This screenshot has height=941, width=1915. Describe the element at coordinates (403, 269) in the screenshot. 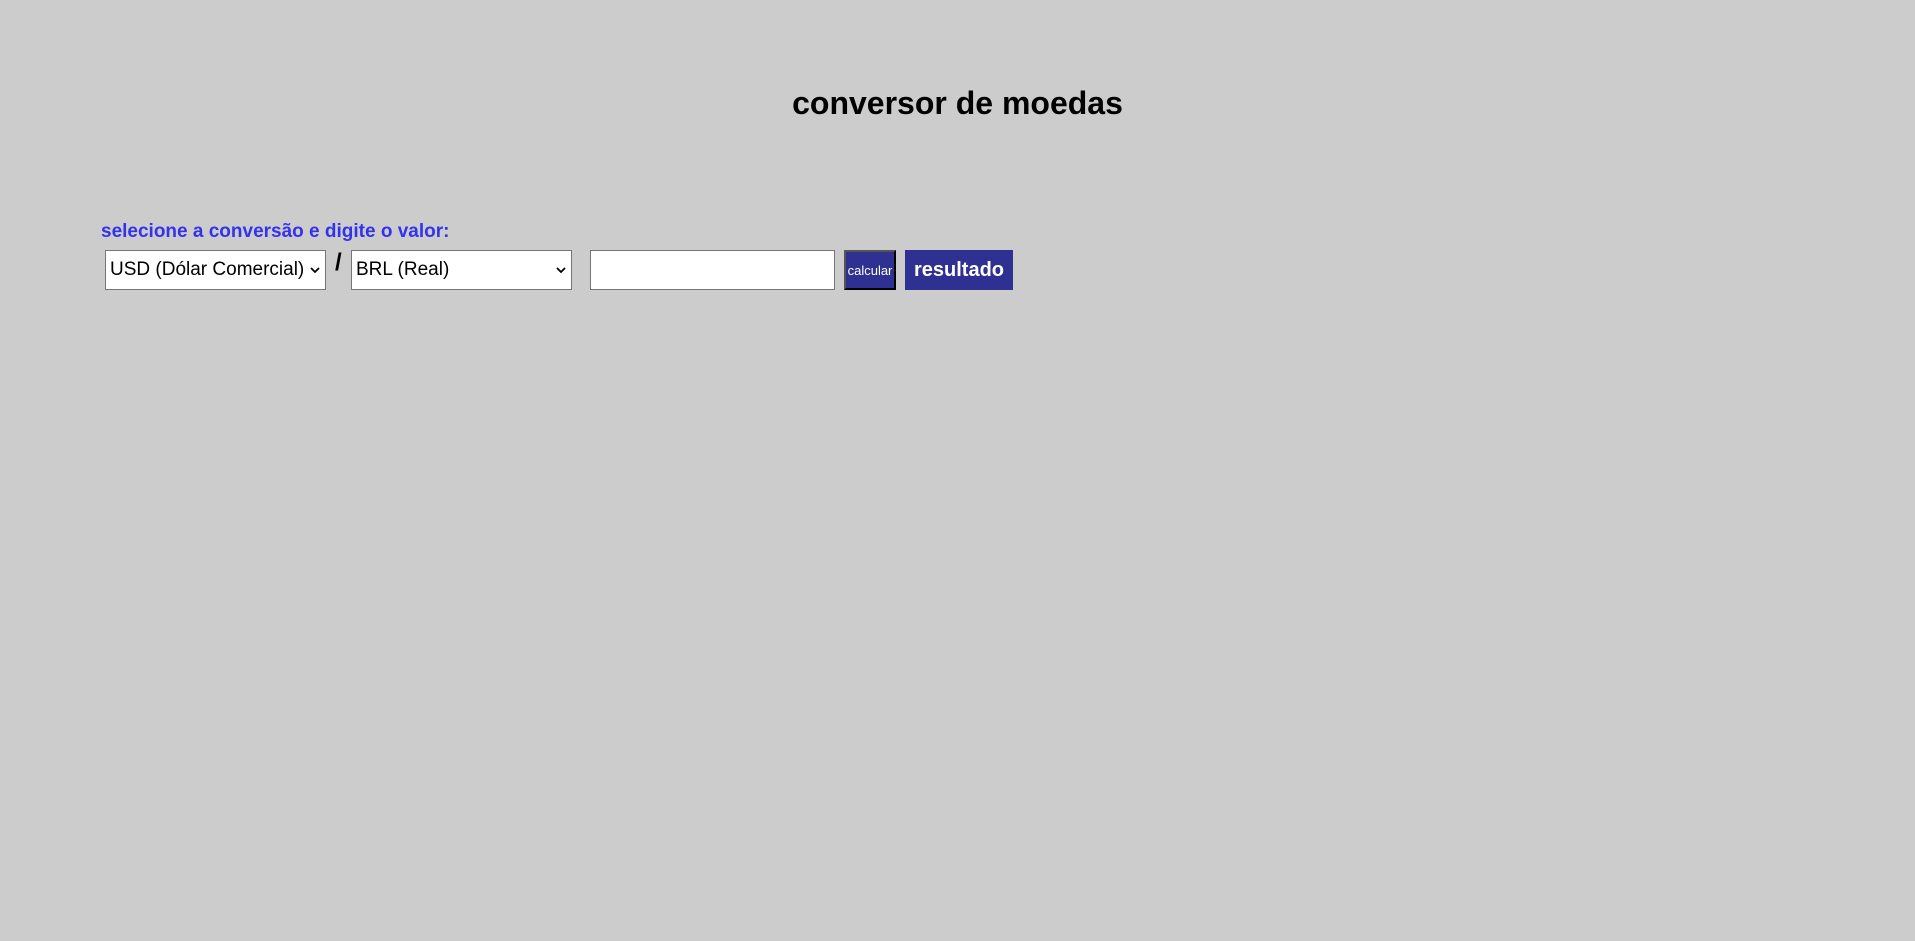

I see `to-currency-value: BRL (Real)` at that location.